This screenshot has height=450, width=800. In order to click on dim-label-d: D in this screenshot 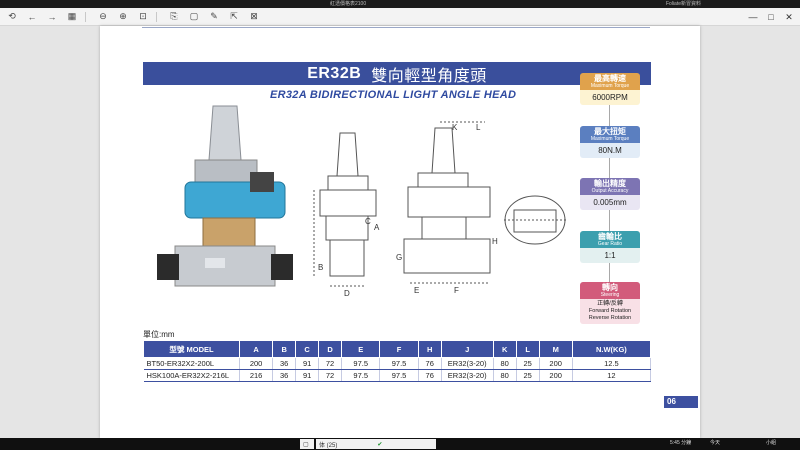, I will do `click(347, 293)`.